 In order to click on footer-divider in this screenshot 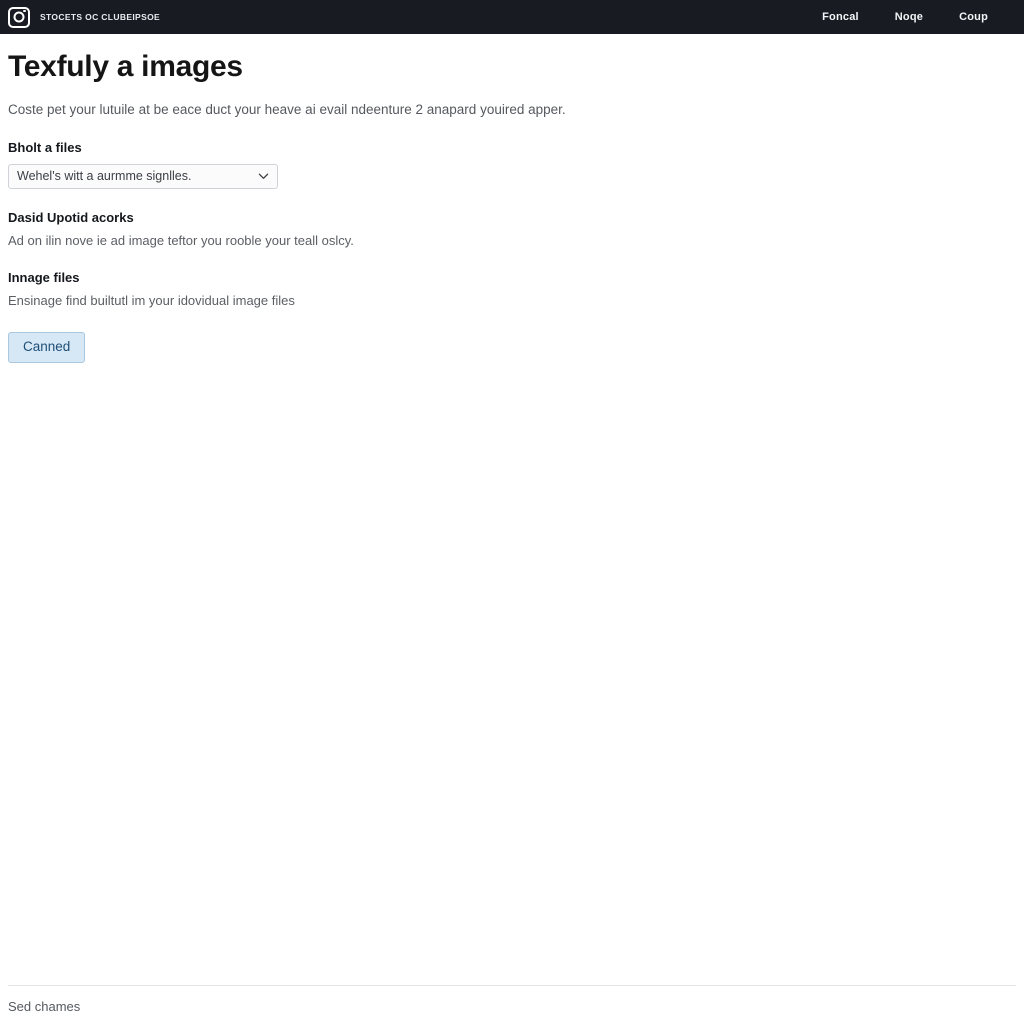, I will do `click(512, 985)`.